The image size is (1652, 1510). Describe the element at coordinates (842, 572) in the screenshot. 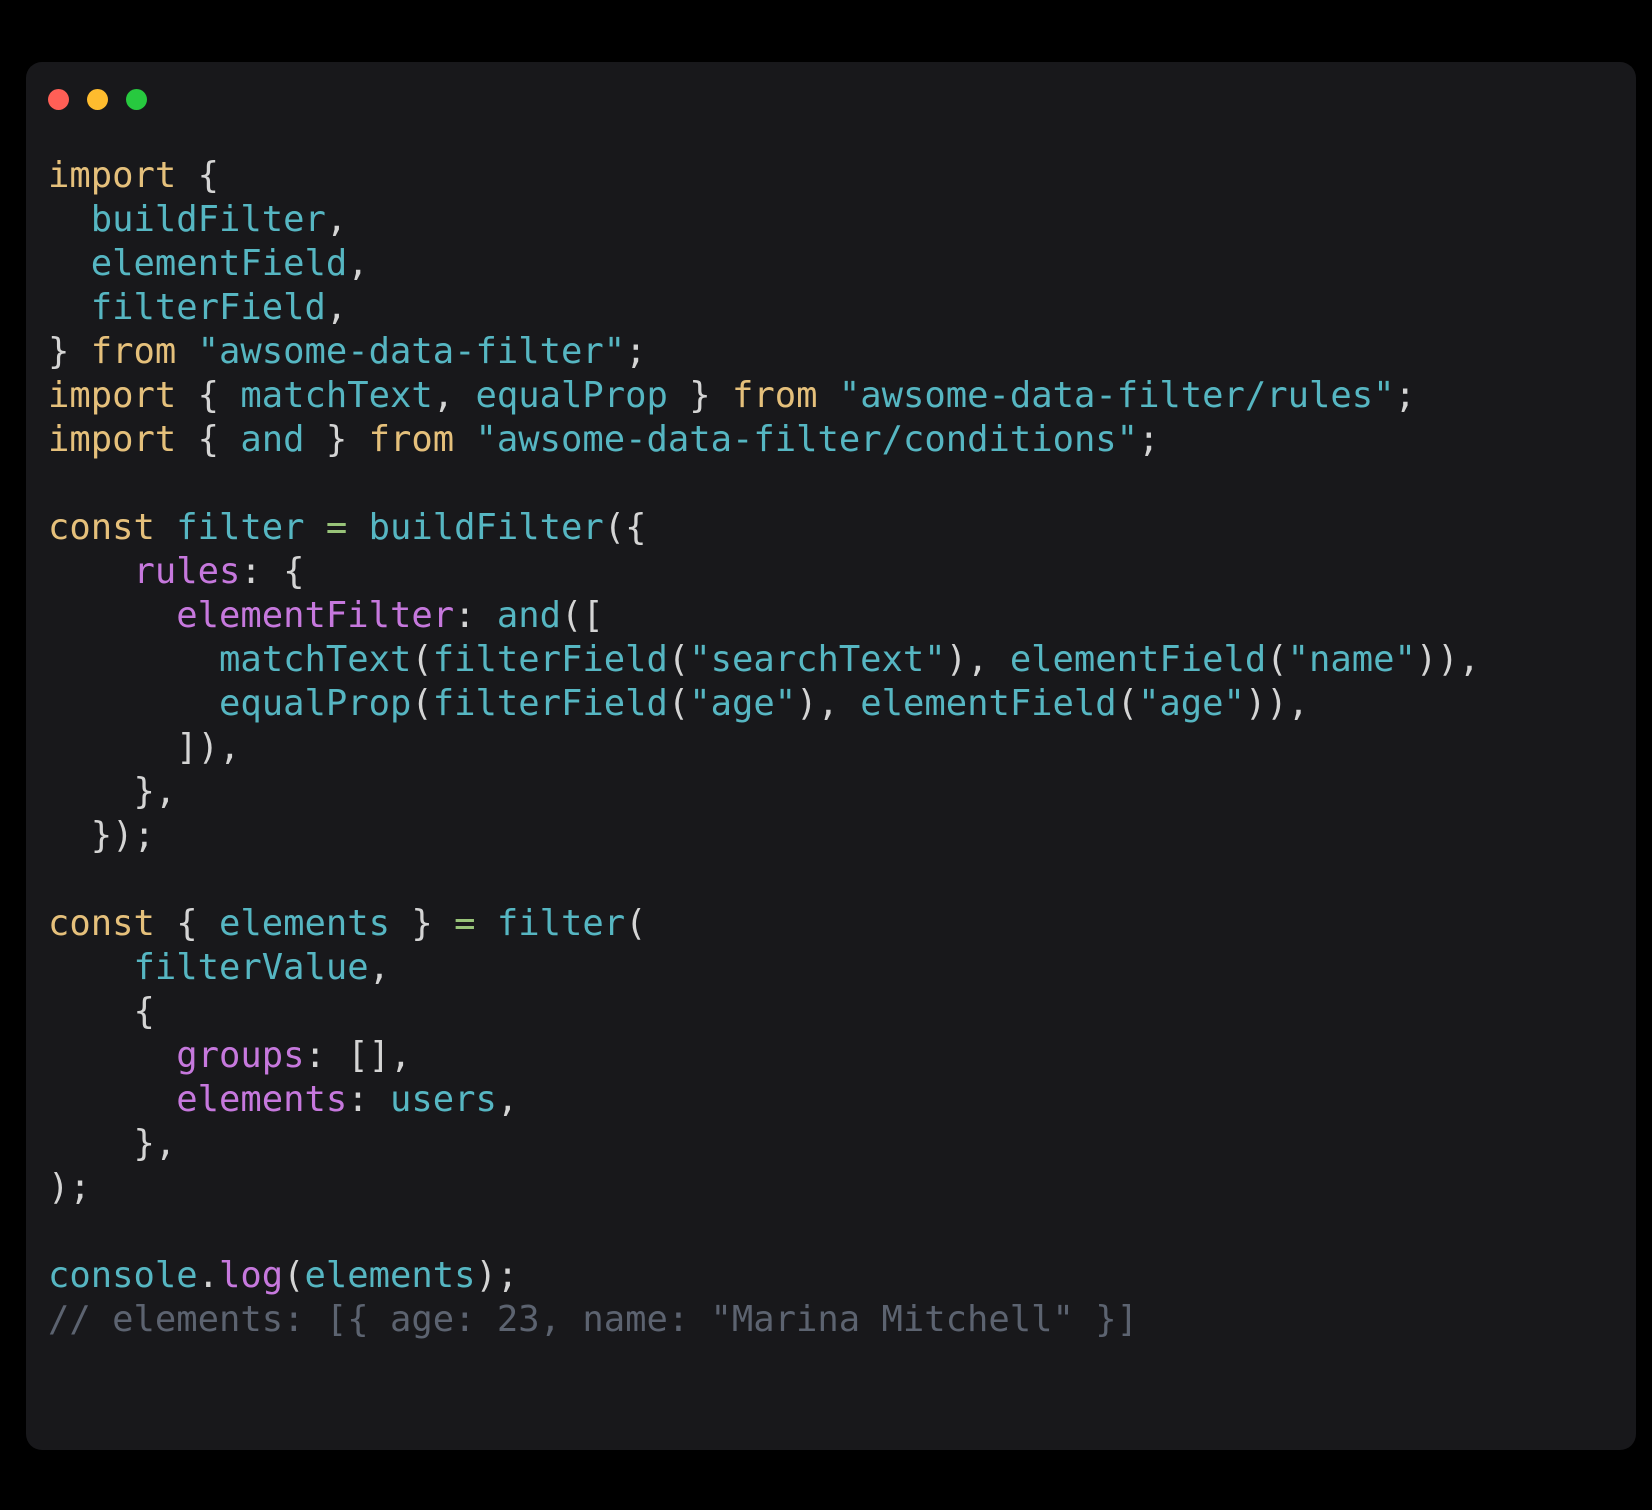

I see `code-line: rules: {` at that location.